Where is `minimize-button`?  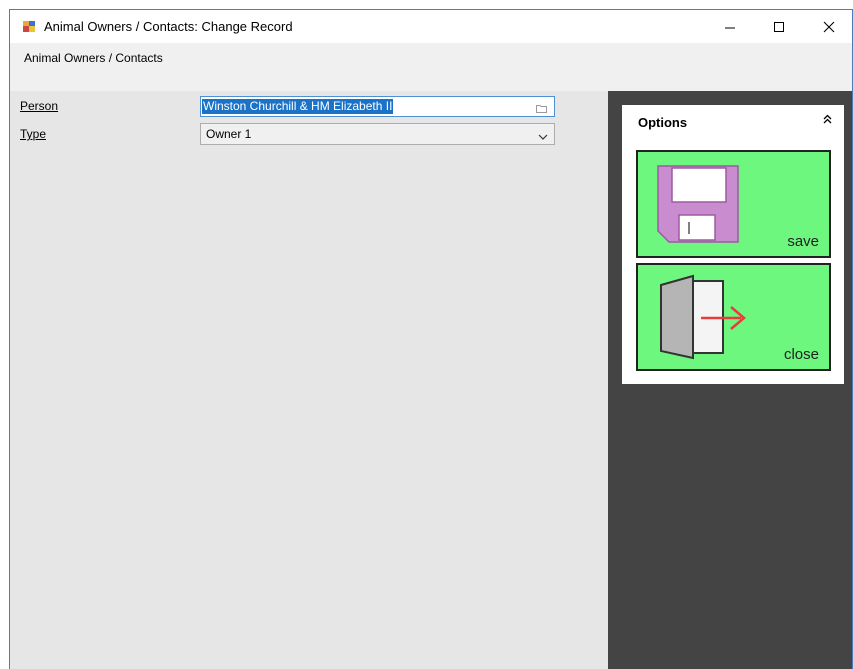 minimize-button is located at coordinates (730, 26).